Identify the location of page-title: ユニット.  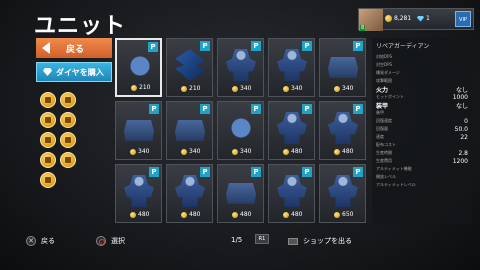
(80, 26).